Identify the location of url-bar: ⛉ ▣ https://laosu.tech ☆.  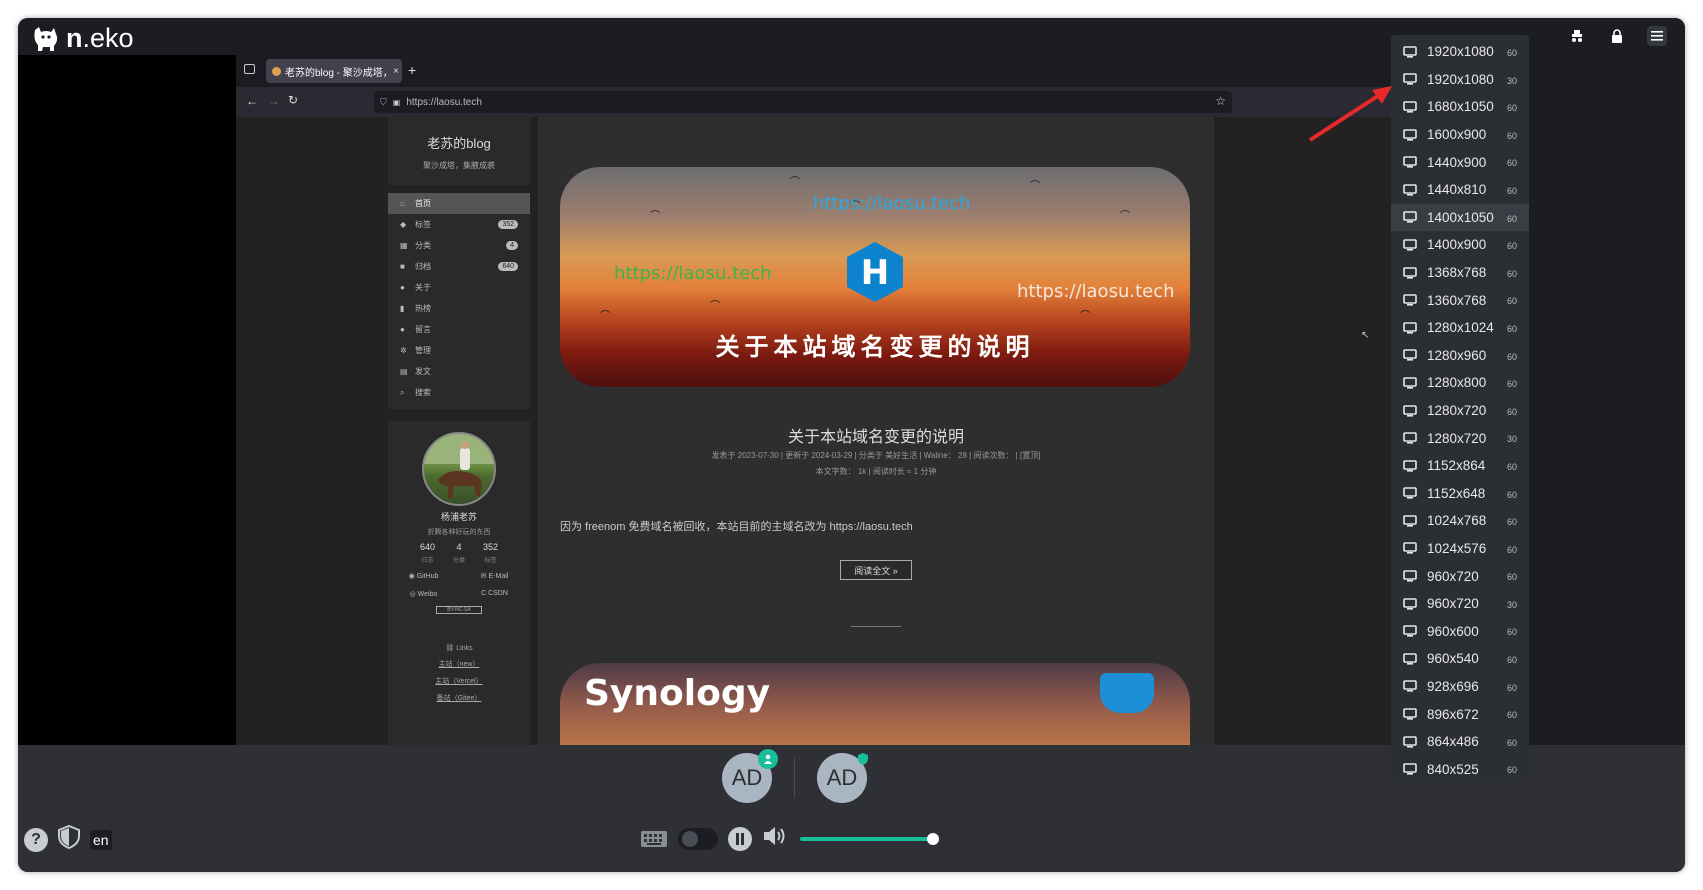
(803, 102).